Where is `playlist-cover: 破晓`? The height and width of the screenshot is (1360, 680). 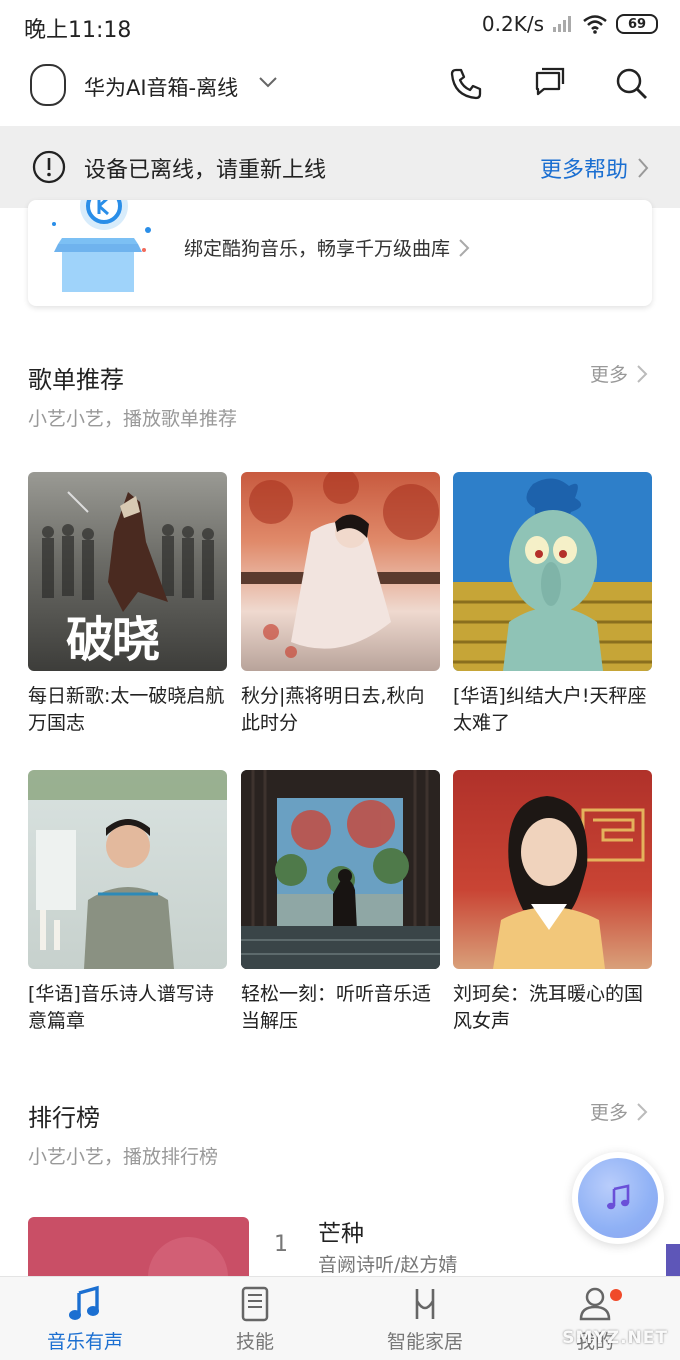 playlist-cover: 破晓 is located at coordinates (127, 571).